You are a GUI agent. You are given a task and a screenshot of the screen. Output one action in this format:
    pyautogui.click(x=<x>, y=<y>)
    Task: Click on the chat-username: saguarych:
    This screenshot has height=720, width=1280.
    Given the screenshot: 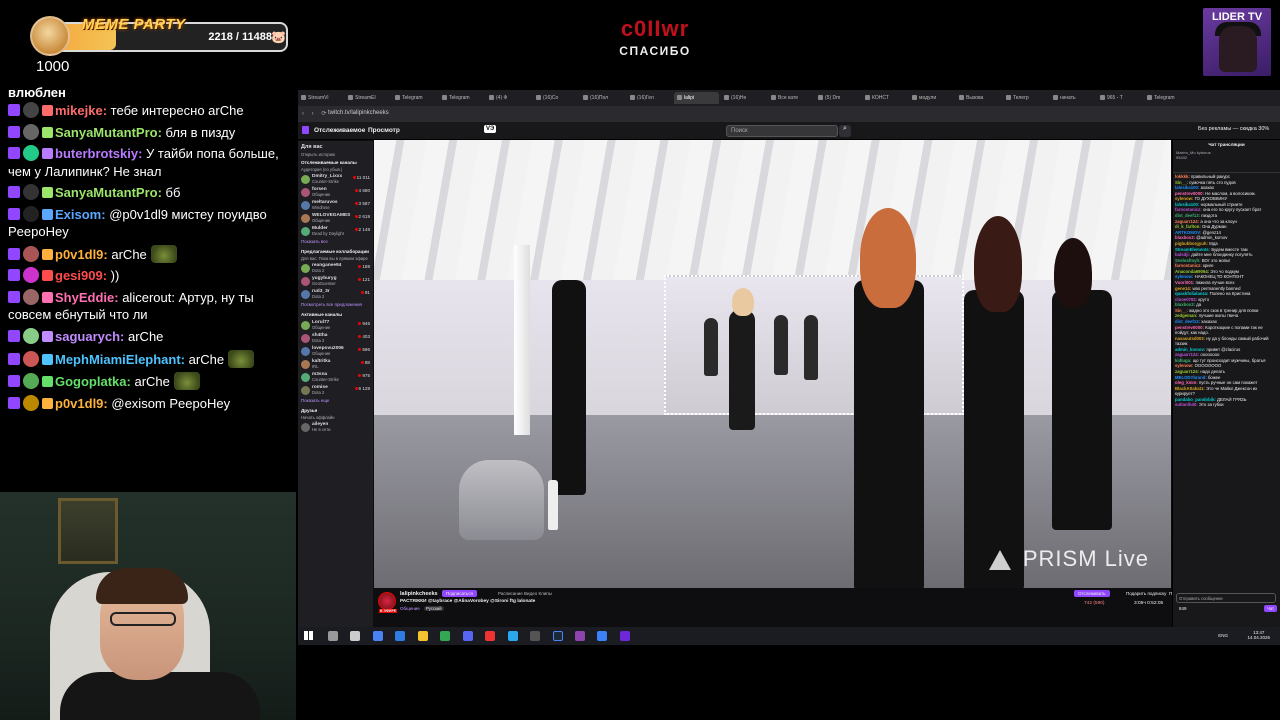 What is the action you would take?
    pyautogui.click(x=89, y=336)
    